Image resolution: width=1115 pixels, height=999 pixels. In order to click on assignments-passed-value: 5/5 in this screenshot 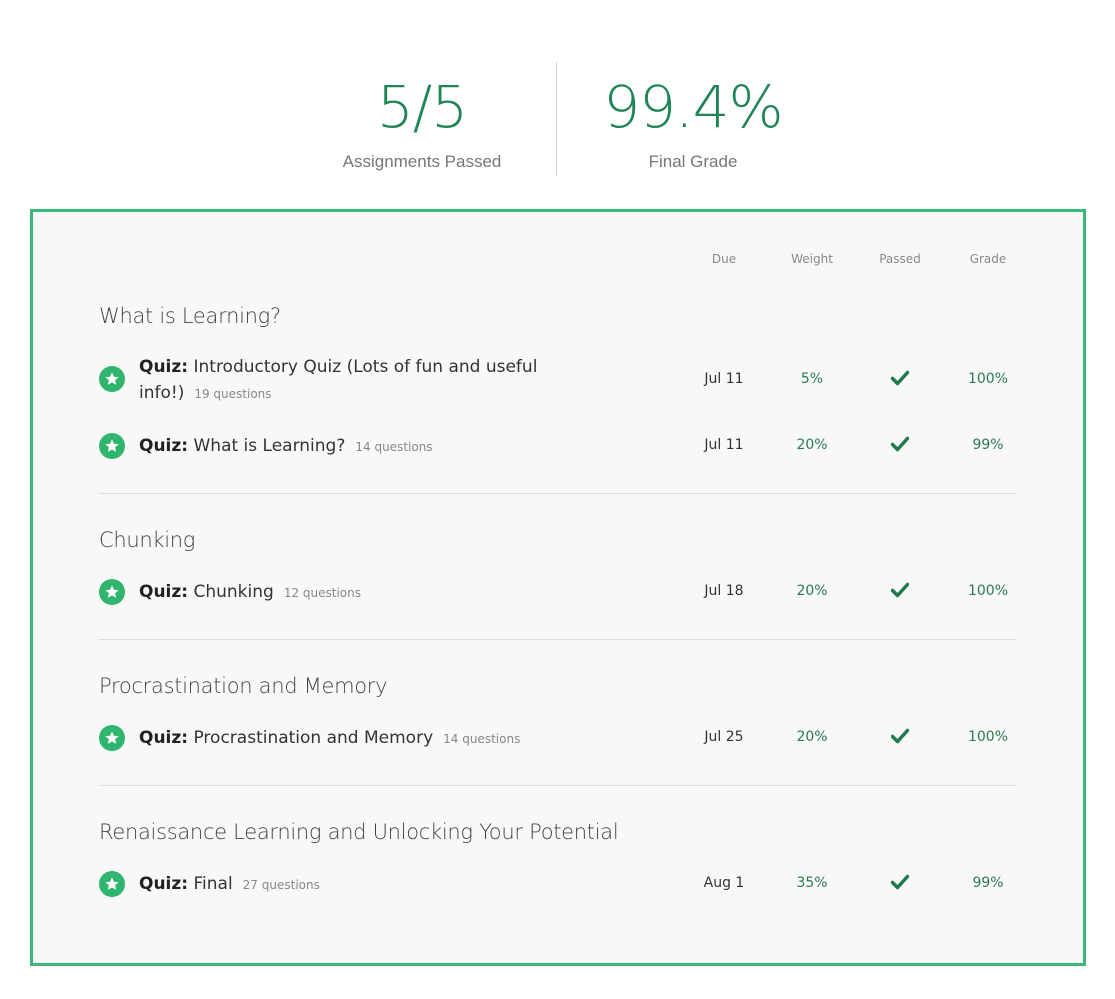, I will do `click(422, 107)`.